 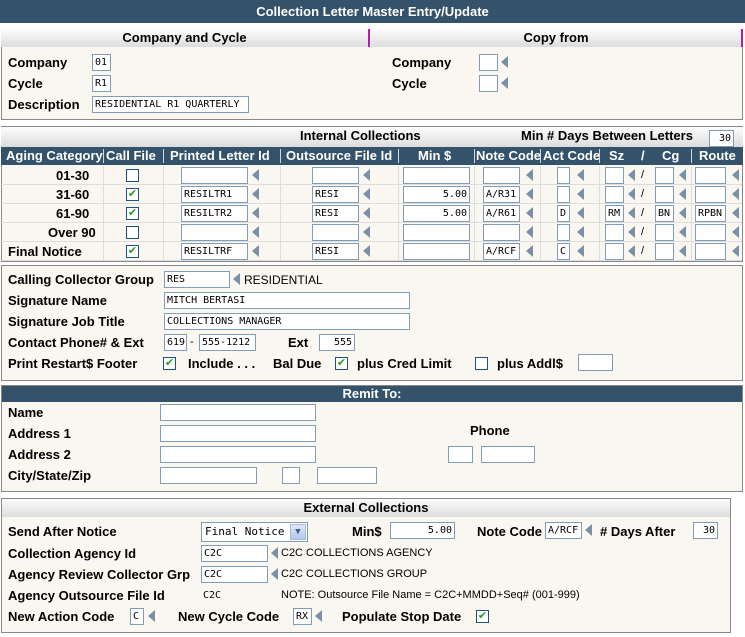 What do you see at coordinates (563, 251) in the screenshot?
I see `act-code-input: C` at bounding box center [563, 251].